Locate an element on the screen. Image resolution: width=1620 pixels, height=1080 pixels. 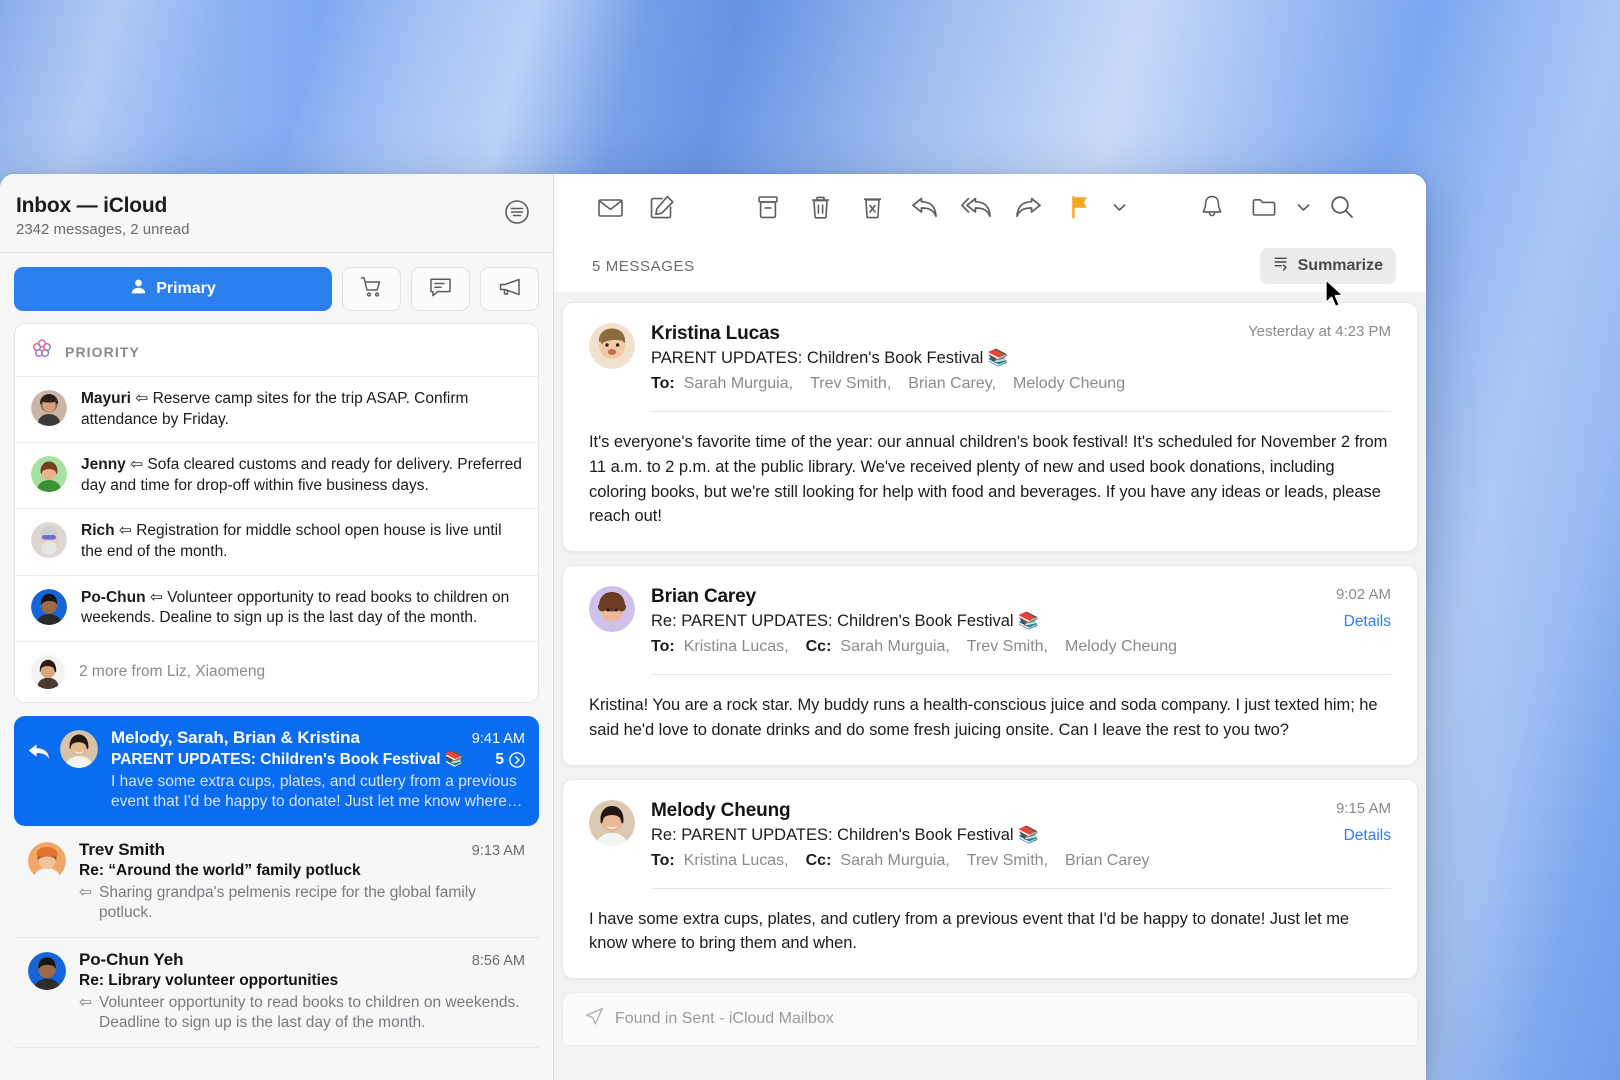
found-in-sent-label: Found in Sent - iCloud Mailbox is located at coordinates (724, 1018).